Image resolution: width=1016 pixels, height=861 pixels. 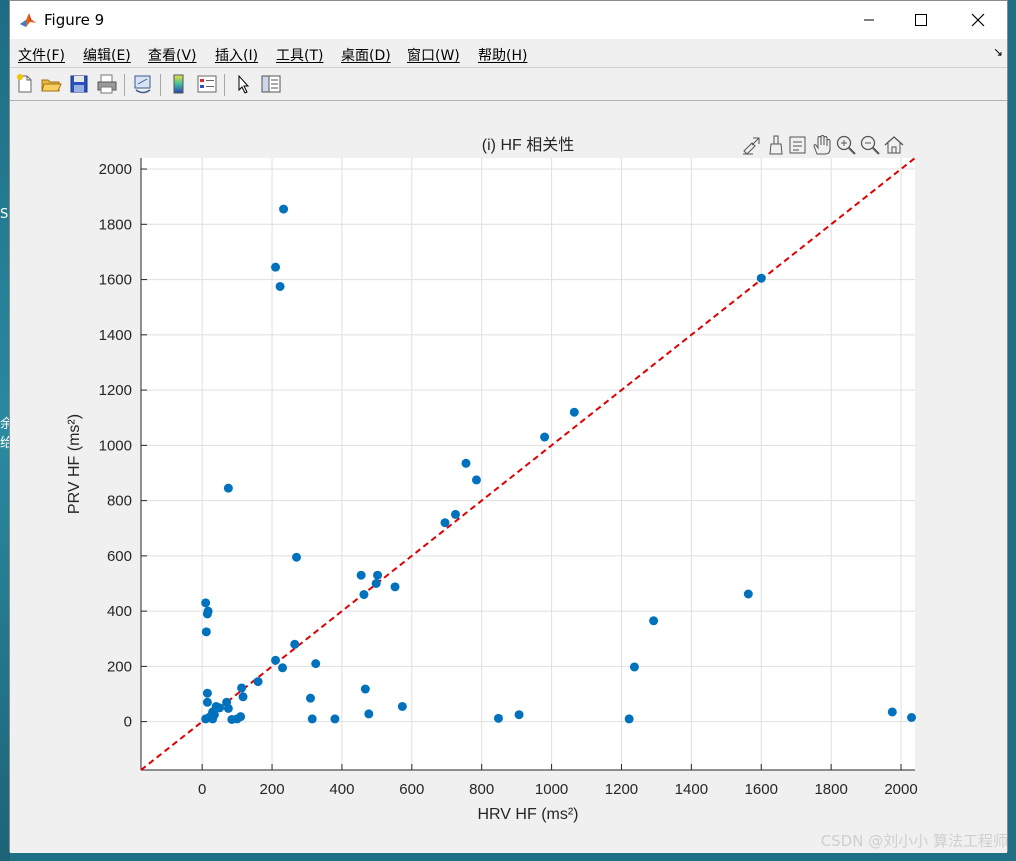 What do you see at coordinates (978, 20) in the screenshot?
I see `close-button` at bounding box center [978, 20].